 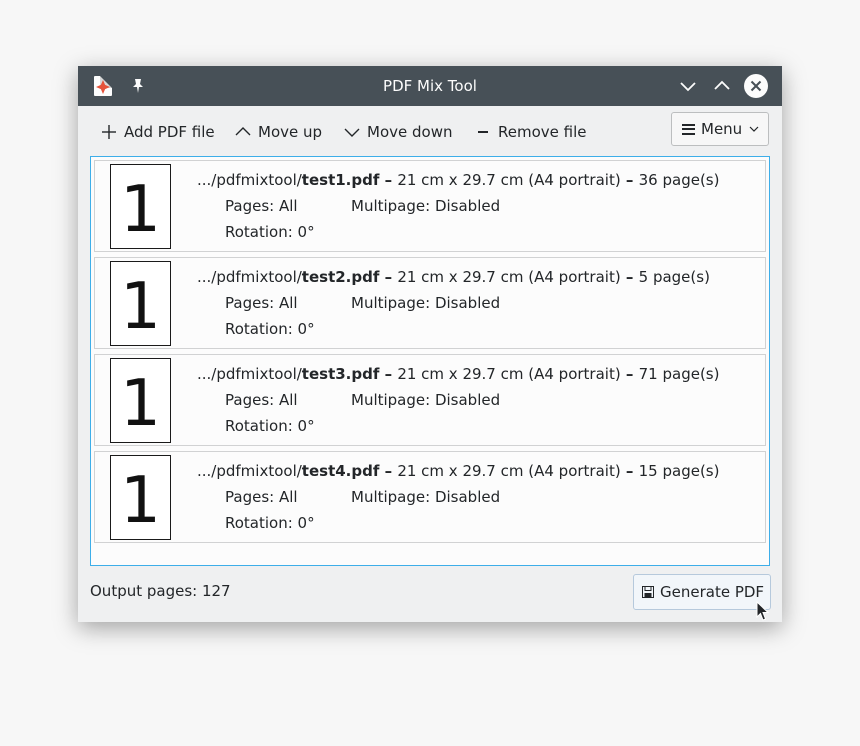 I want to click on remove-file-button: Remove file, so click(x=530, y=132).